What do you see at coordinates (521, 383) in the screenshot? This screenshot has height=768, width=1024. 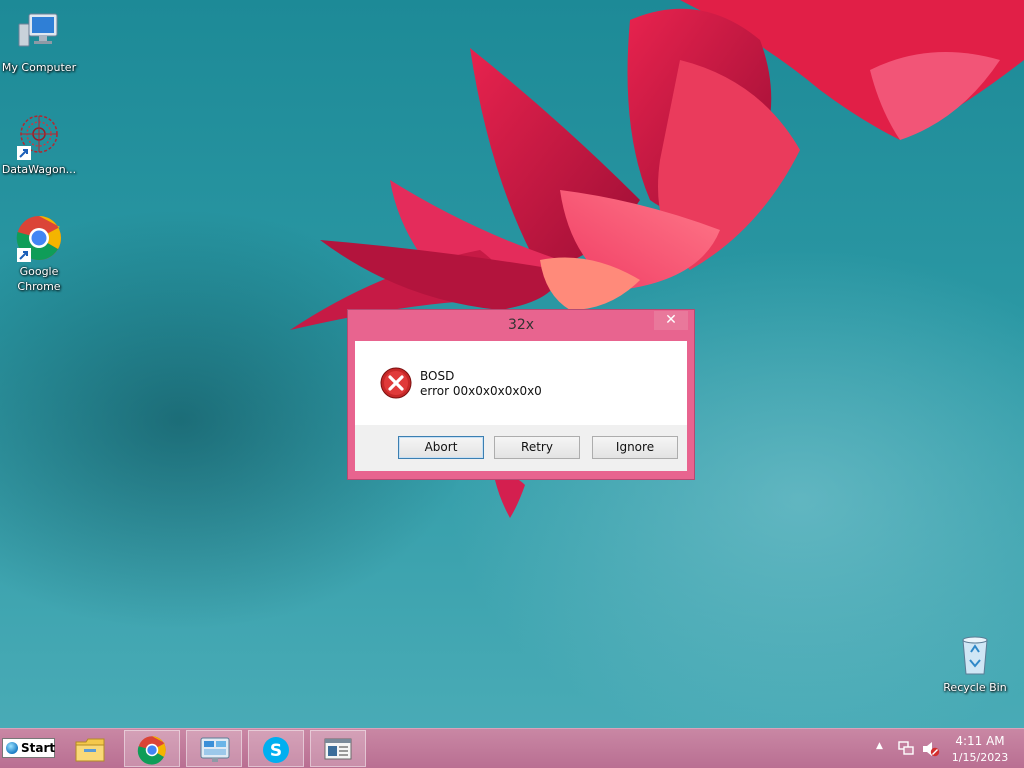 I see `dialog-body: BOSD error 00x0x0x0x0x0` at bounding box center [521, 383].